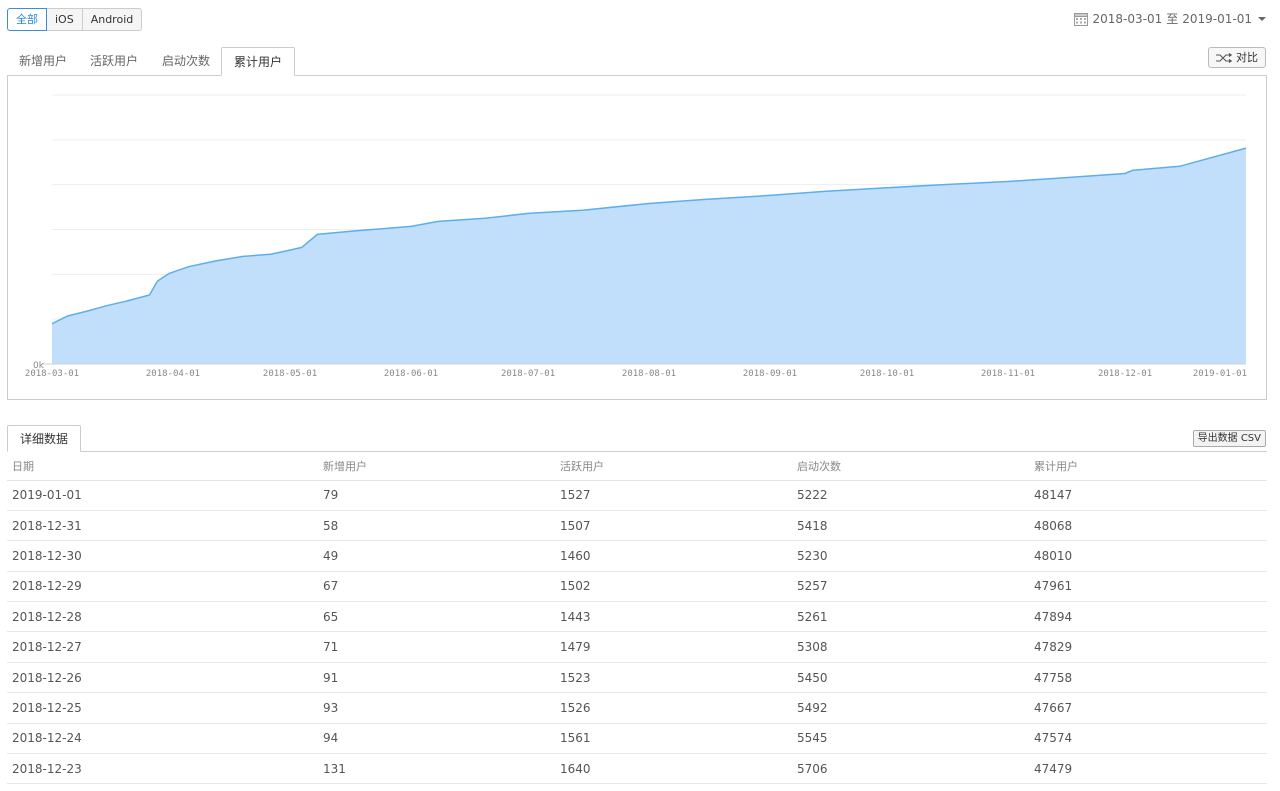  I want to click on cell-new-users: 67, so click(436, 587).